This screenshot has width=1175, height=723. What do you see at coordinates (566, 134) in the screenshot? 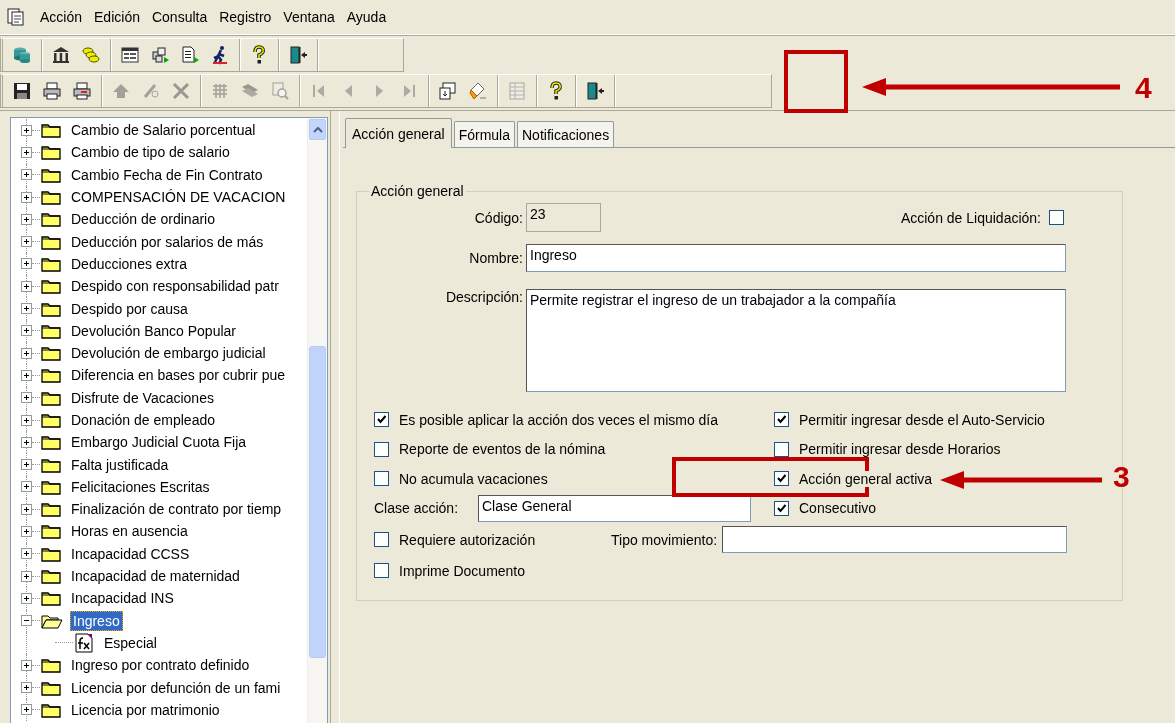
I see `tab: Notificaciones` at bounding box center [566, 134].